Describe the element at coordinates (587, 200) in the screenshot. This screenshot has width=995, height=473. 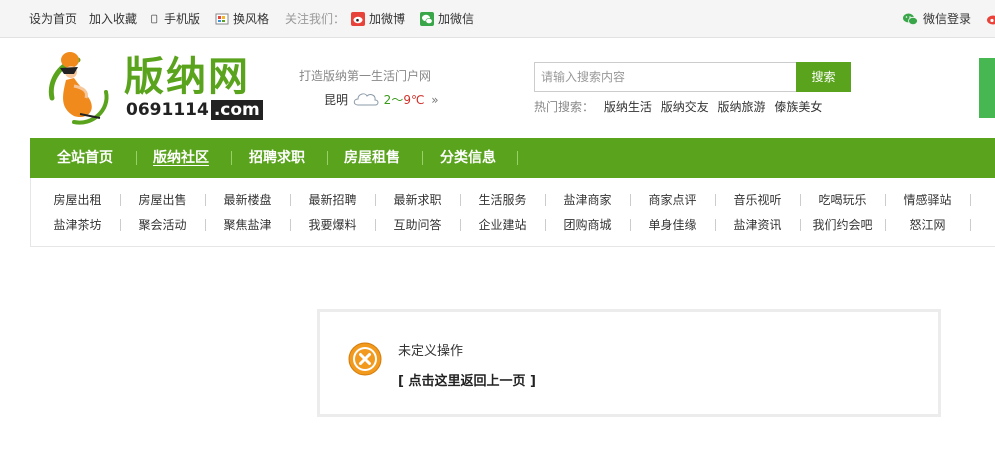
I see `sub-nav-link: 盐津商家` at that location.